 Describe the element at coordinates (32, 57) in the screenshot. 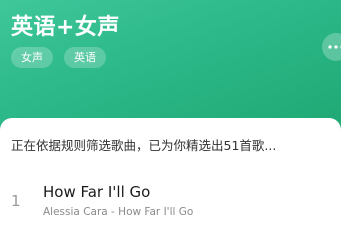

I see `tag-female-vocal: 女声` at that location.